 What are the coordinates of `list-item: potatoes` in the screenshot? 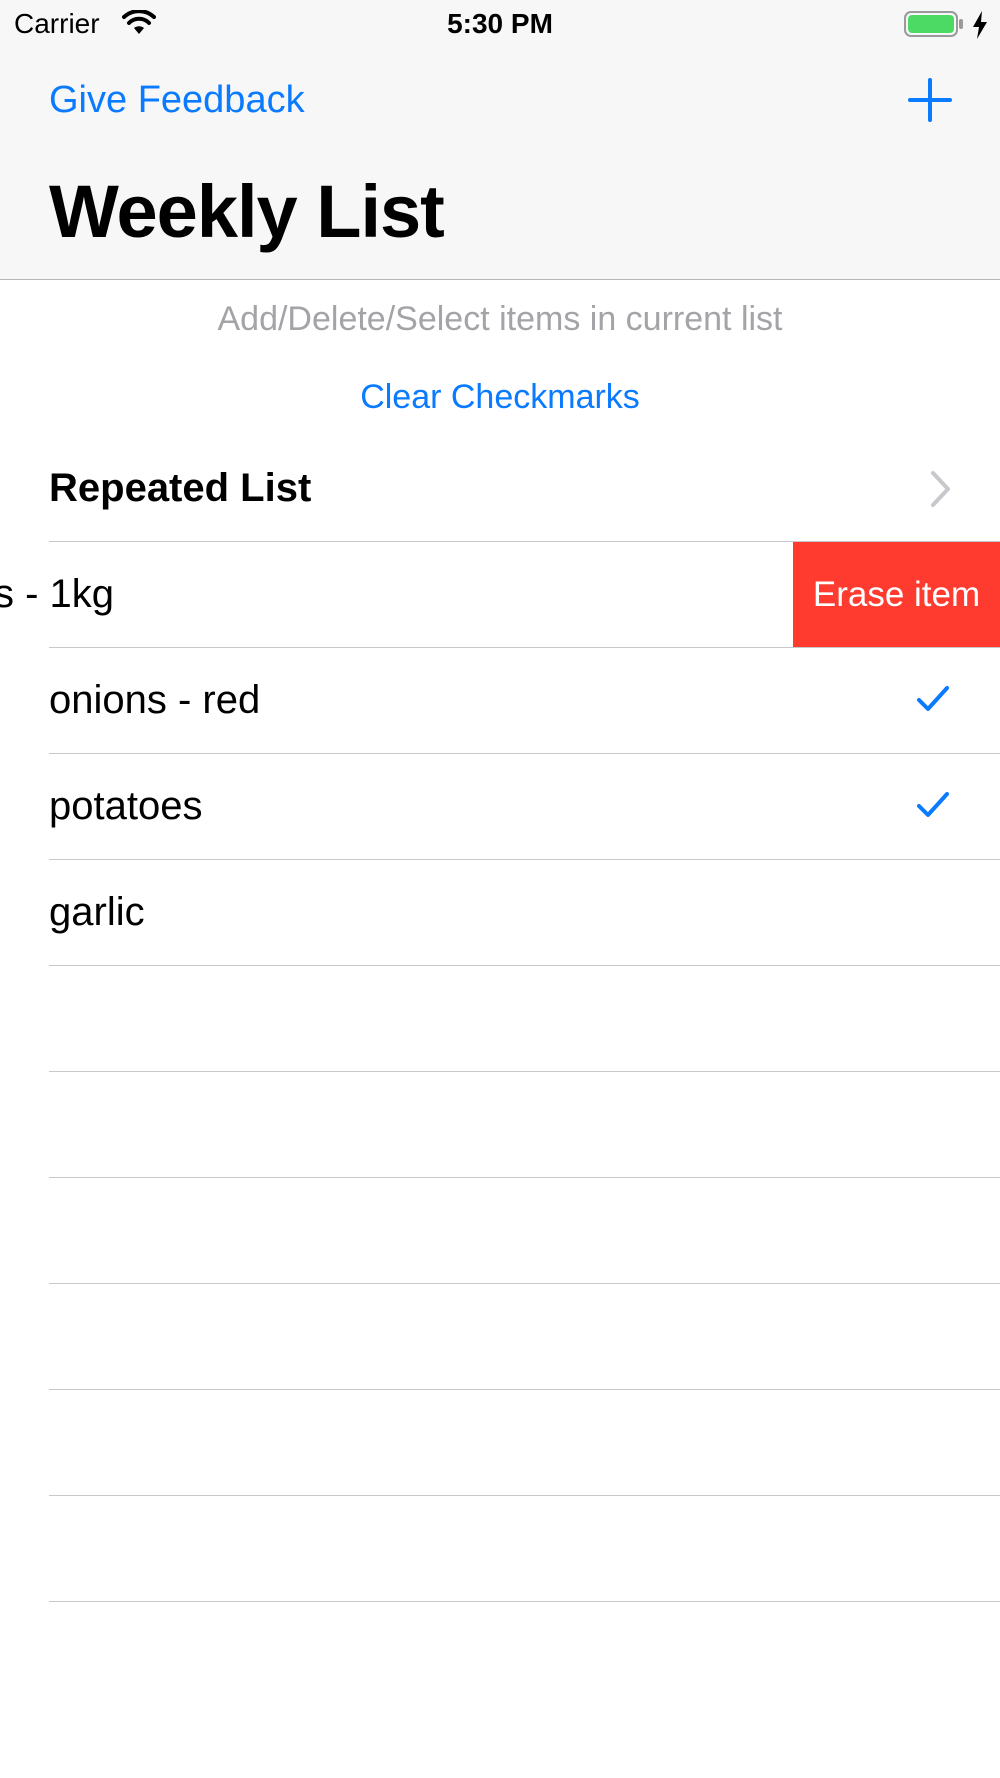 It's located at (500, 807).